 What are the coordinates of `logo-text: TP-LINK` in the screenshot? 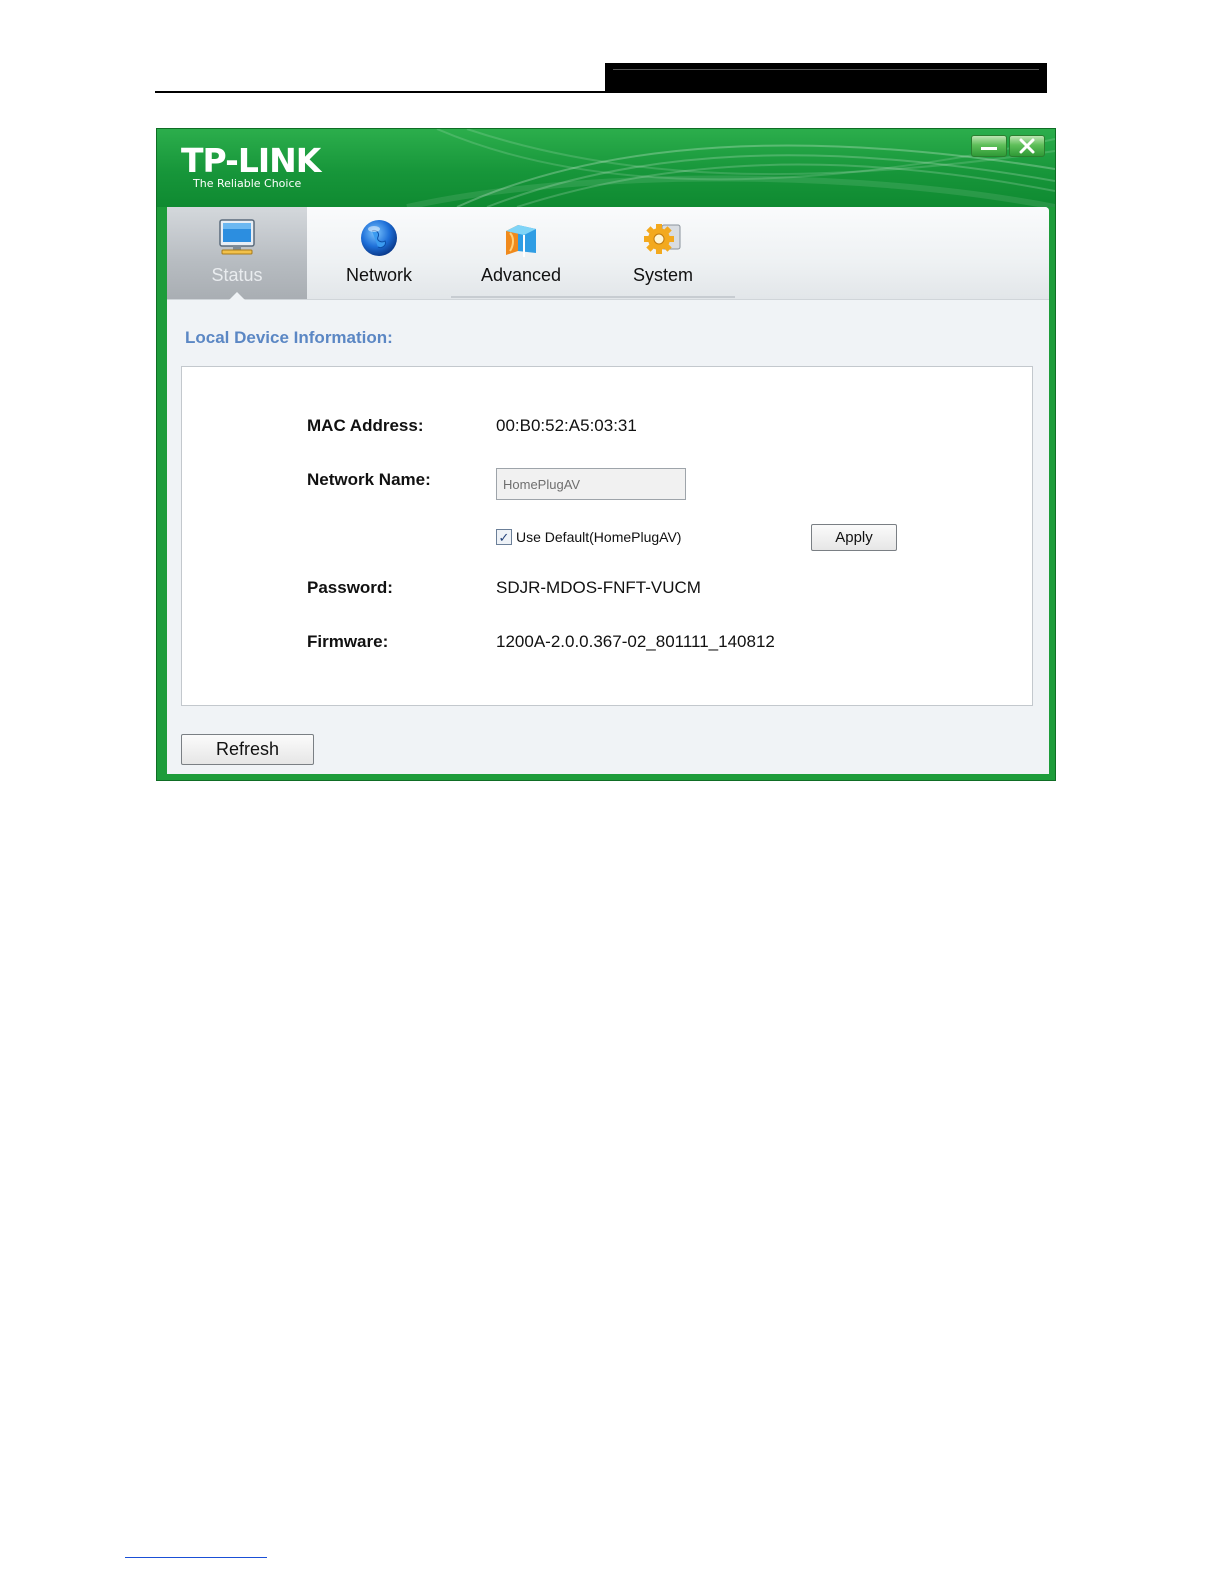 It's located at (251, 160).